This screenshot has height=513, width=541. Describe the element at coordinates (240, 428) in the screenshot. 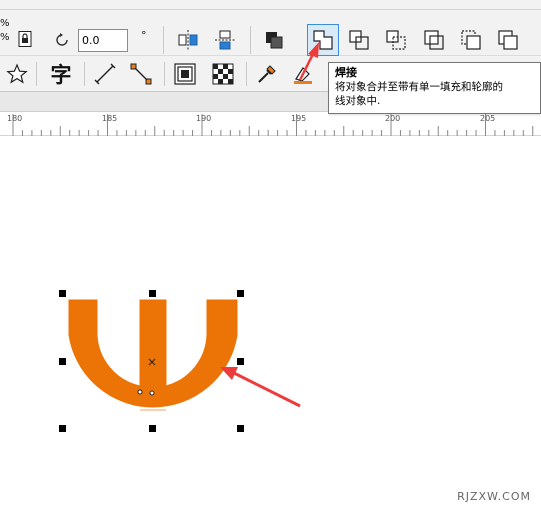

I see `handle-bottom-right` at that location.